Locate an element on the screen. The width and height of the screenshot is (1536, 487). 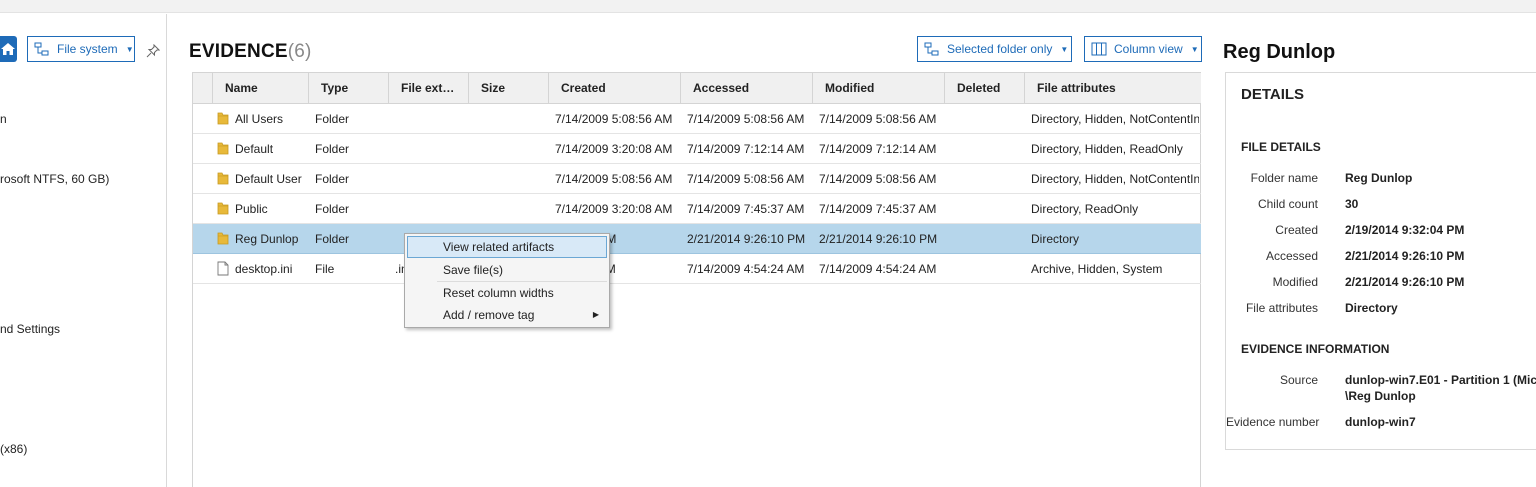
tree-item: n is located at coordinates (3, 119).